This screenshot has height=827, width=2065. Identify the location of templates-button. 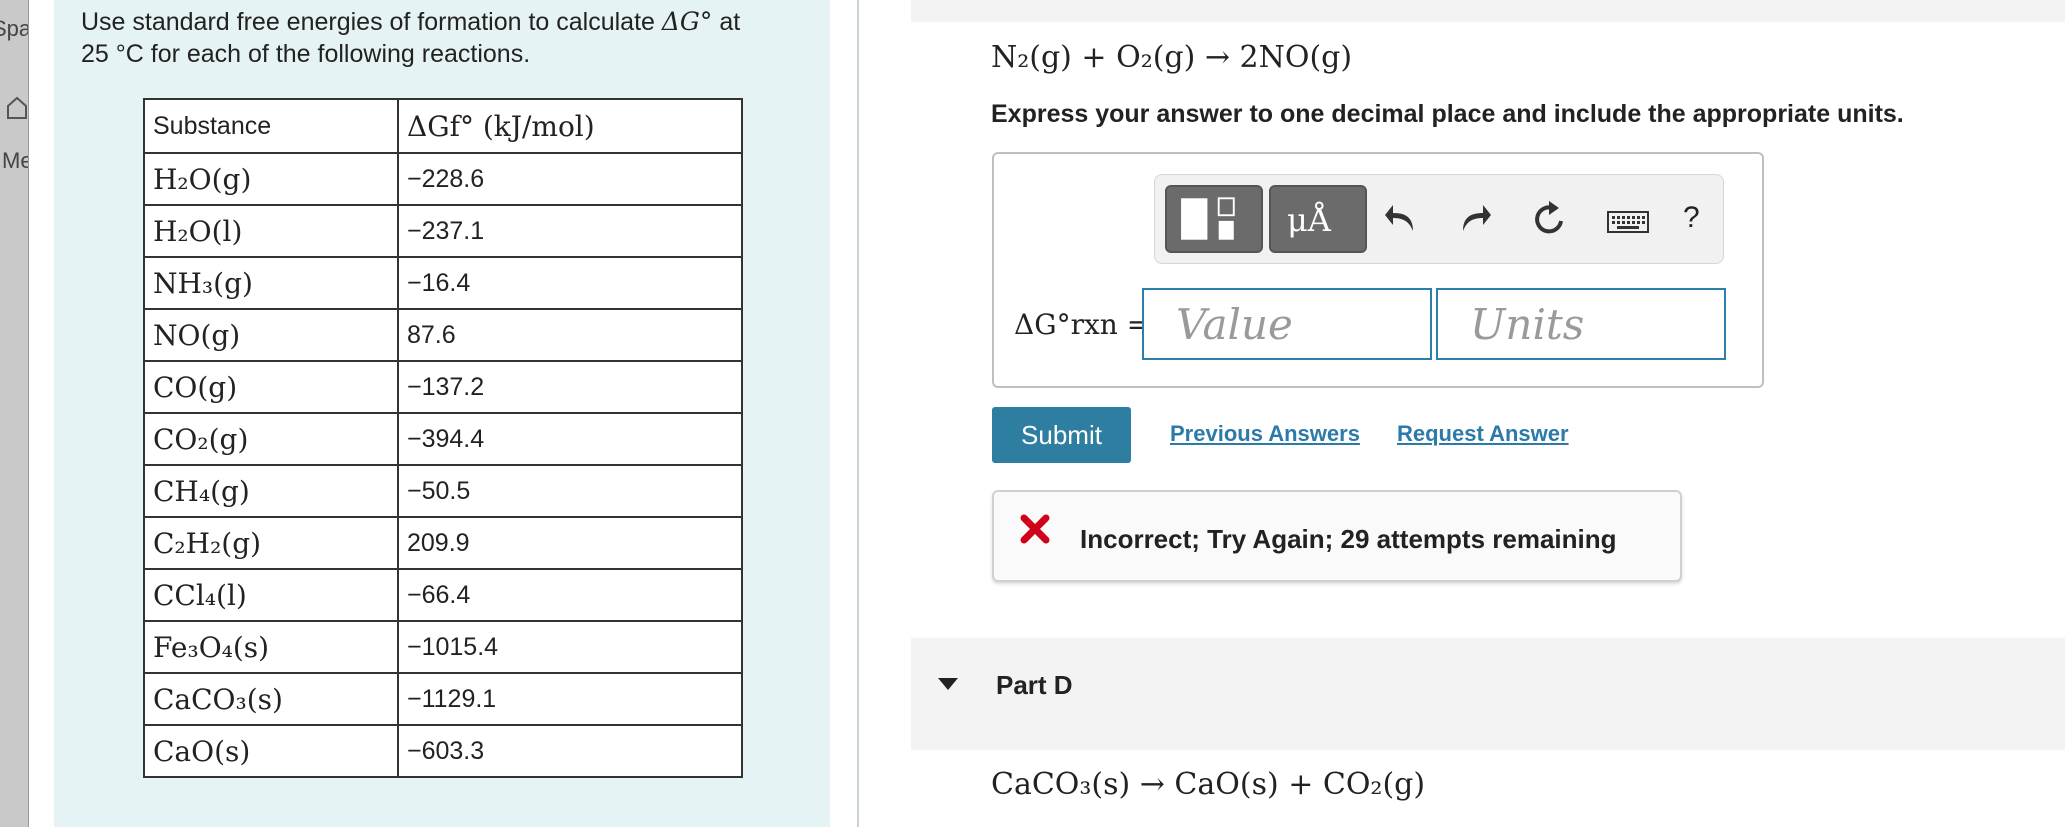
(1214, 219).